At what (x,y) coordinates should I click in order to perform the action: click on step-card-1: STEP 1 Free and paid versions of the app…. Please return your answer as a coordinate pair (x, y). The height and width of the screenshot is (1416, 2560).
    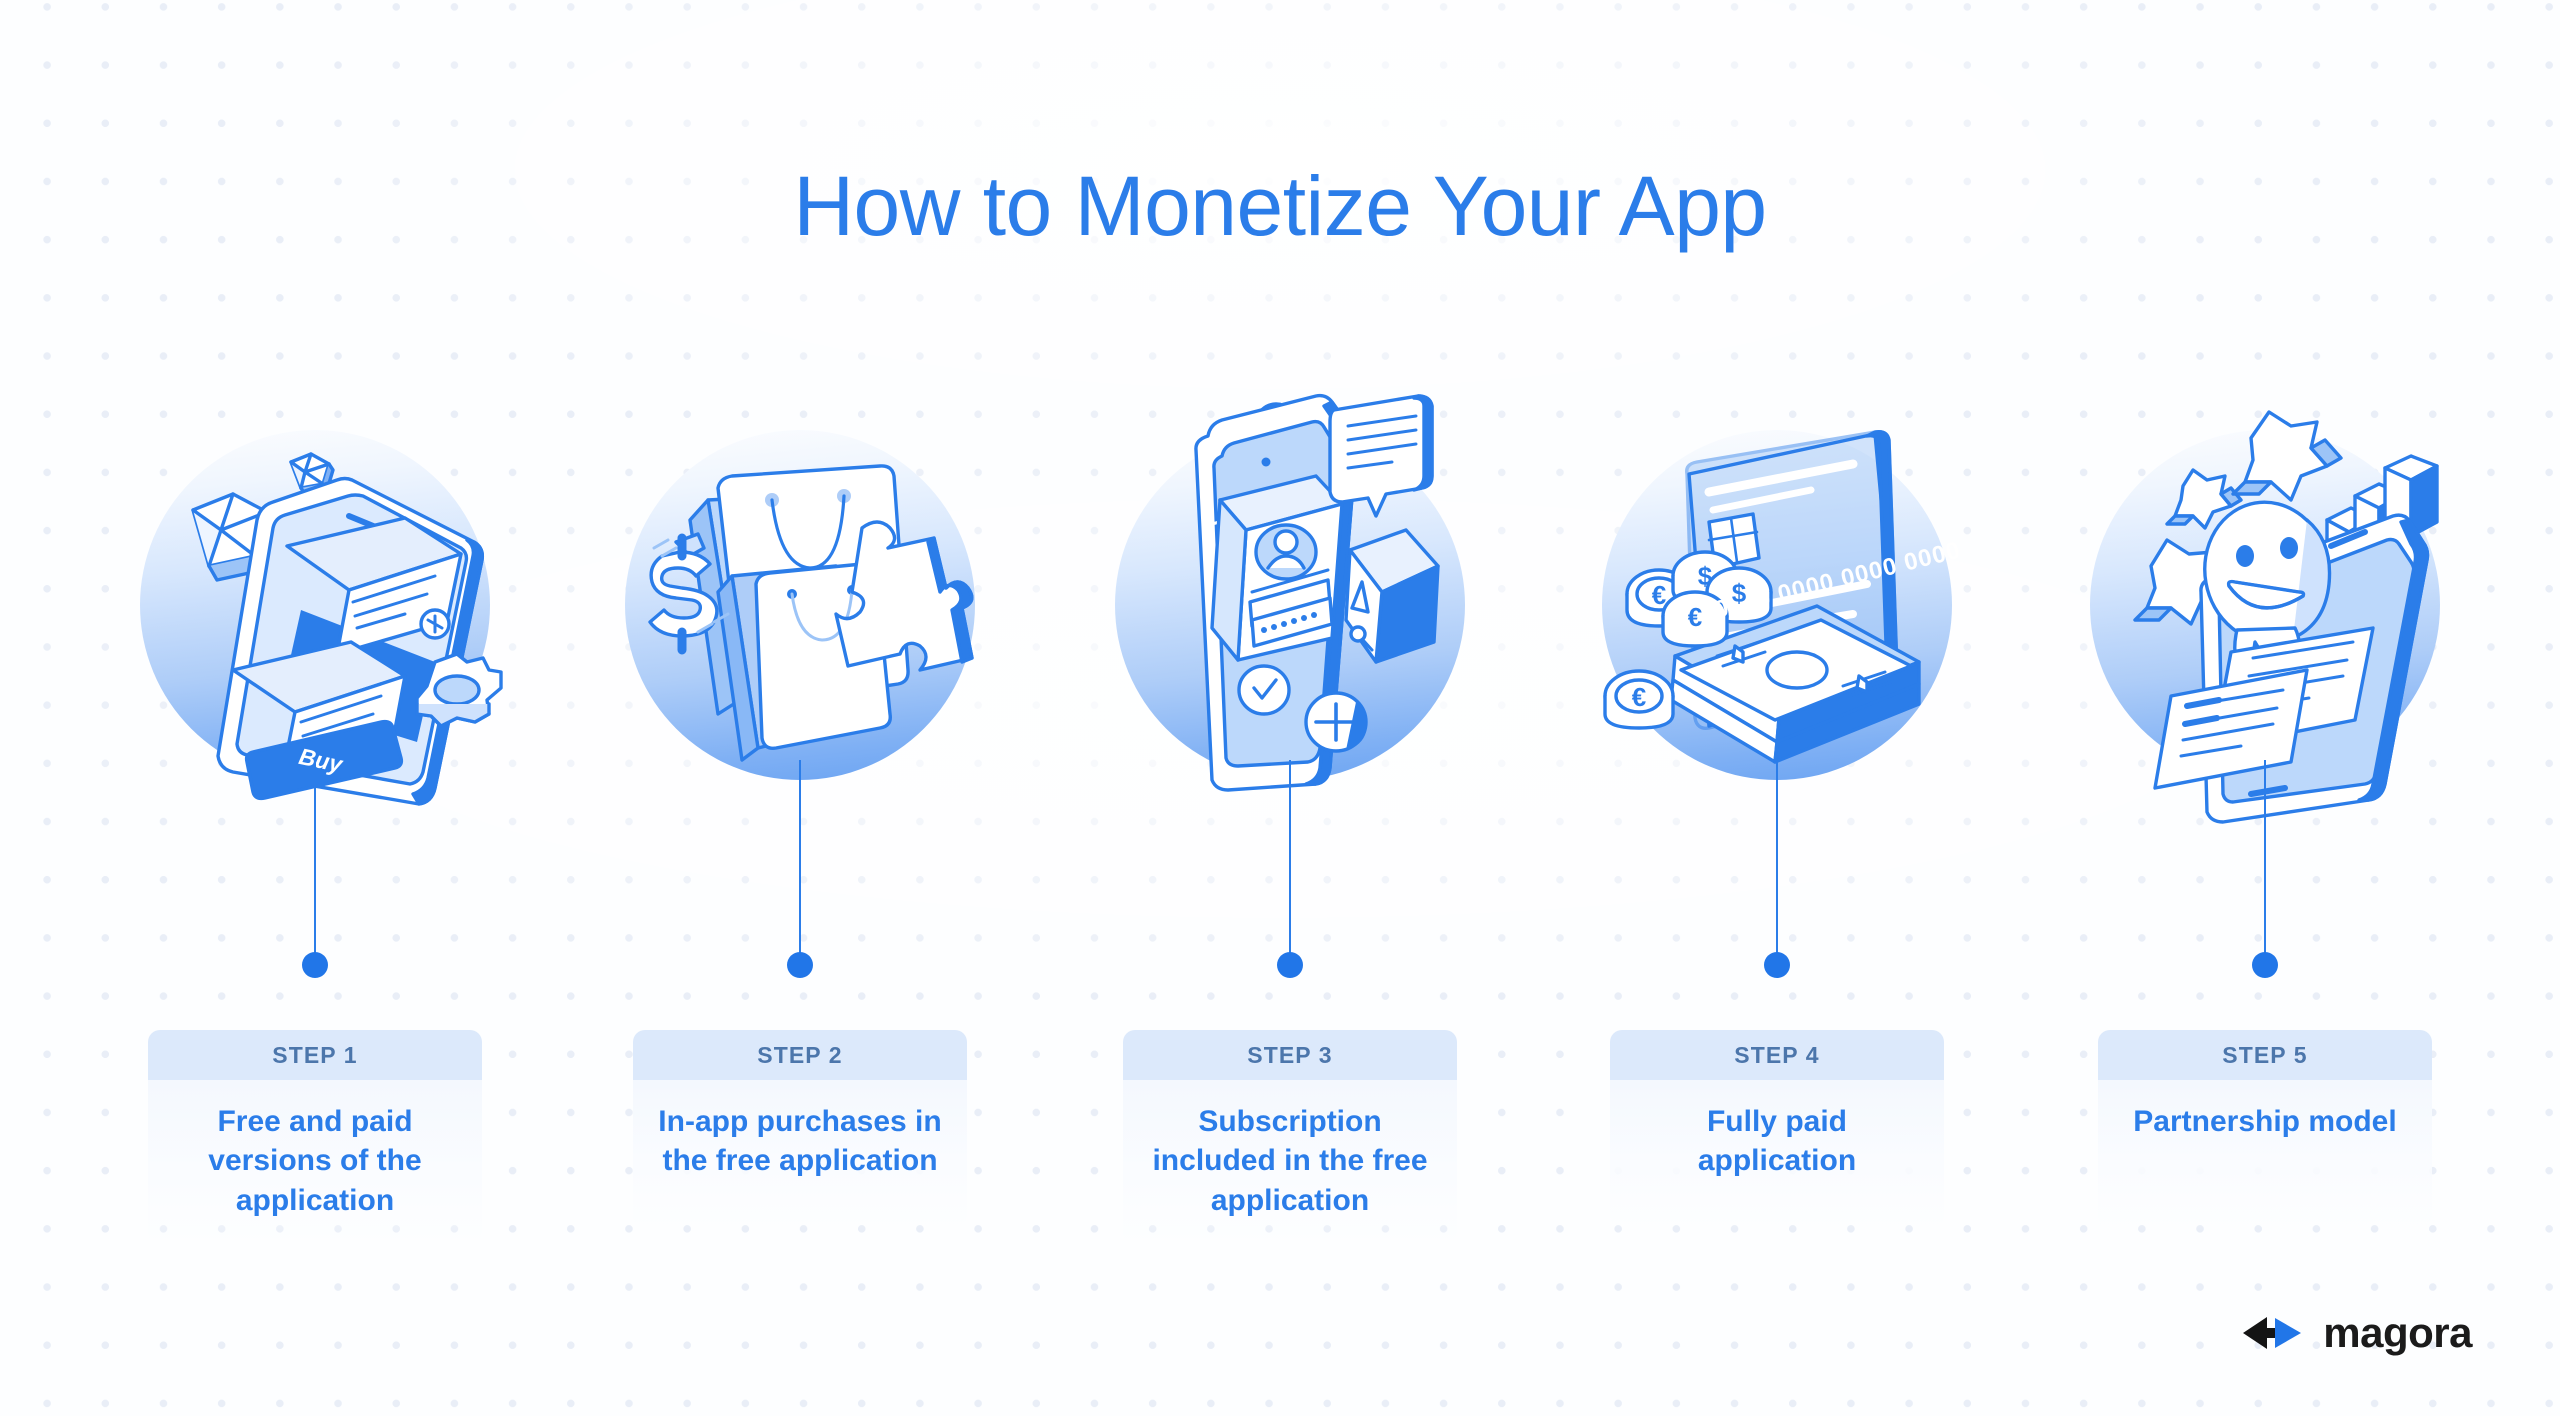
    Looking at the image, I should click on (315, 1138).